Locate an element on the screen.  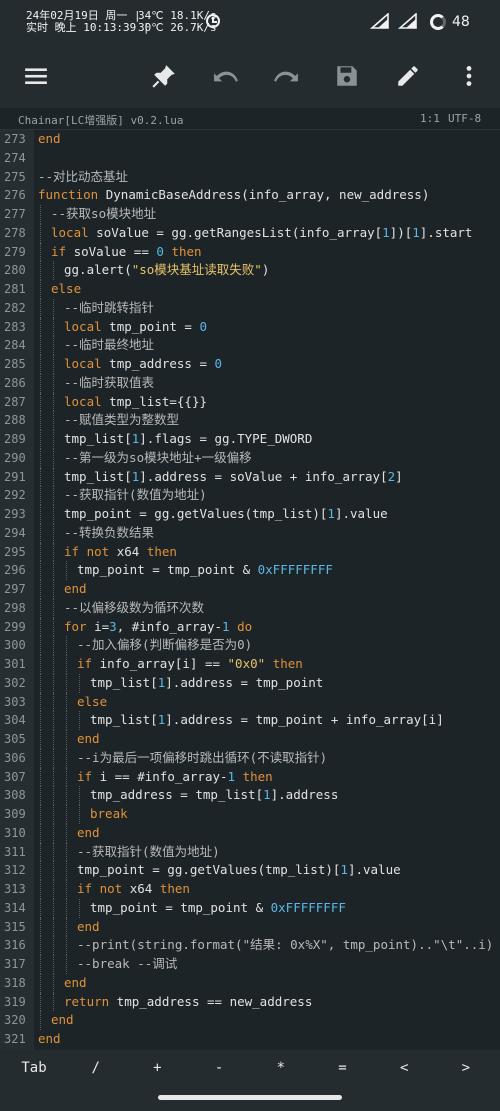
code-line: 273 end is located at coordinates (250, 139).